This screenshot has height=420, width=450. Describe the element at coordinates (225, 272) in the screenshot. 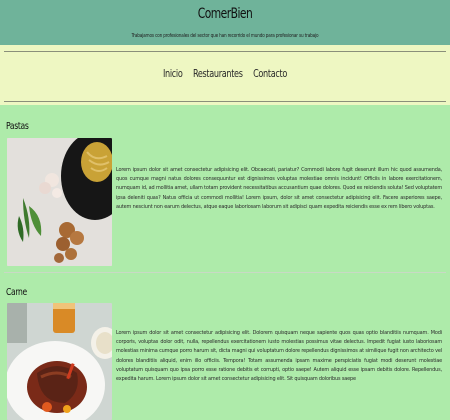

I see `section-divider` at that location.